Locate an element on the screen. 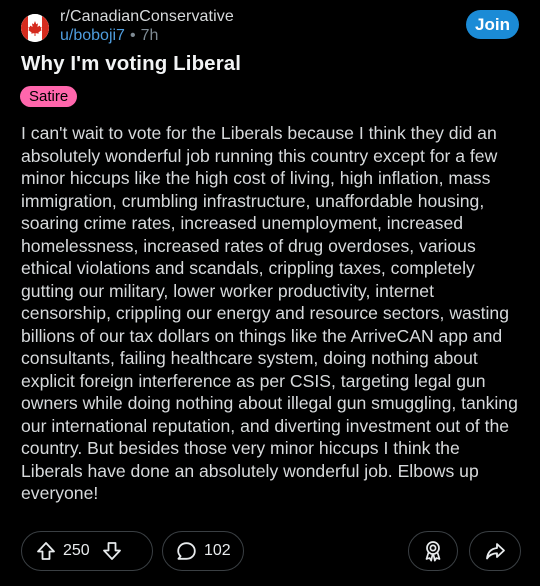 The height and width of the screenshot is (586, 540). comments-button: 102 is located at coordinates (203, 551).